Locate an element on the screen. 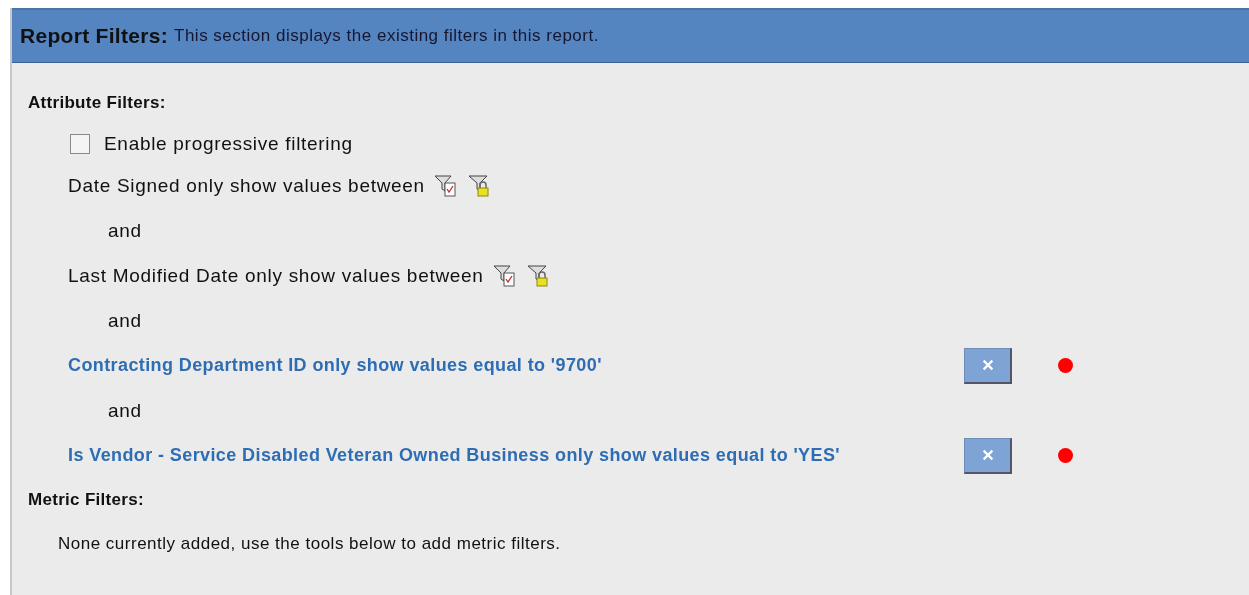 The height and width of the screenshot is (595, 1249). section-title: Report Filters: is located at coordinates (94, 36).